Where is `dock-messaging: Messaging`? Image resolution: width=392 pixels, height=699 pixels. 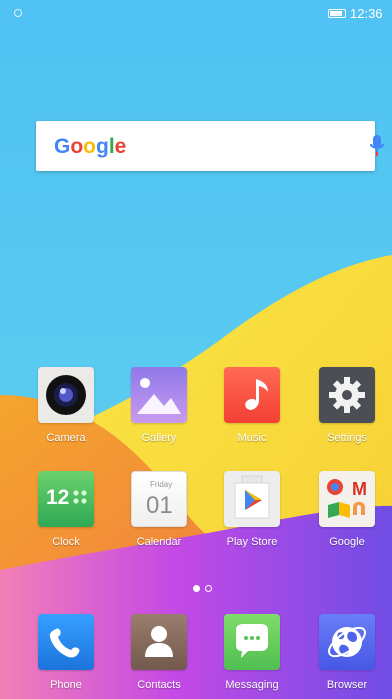
dock-messaging: Messaging is located at coordinates (252, 653).